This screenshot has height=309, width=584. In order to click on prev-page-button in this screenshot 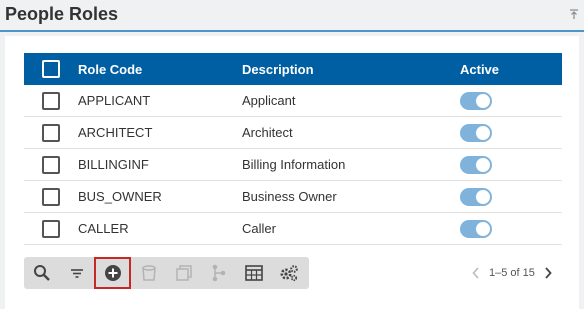, I will do `click(476, 273)`.